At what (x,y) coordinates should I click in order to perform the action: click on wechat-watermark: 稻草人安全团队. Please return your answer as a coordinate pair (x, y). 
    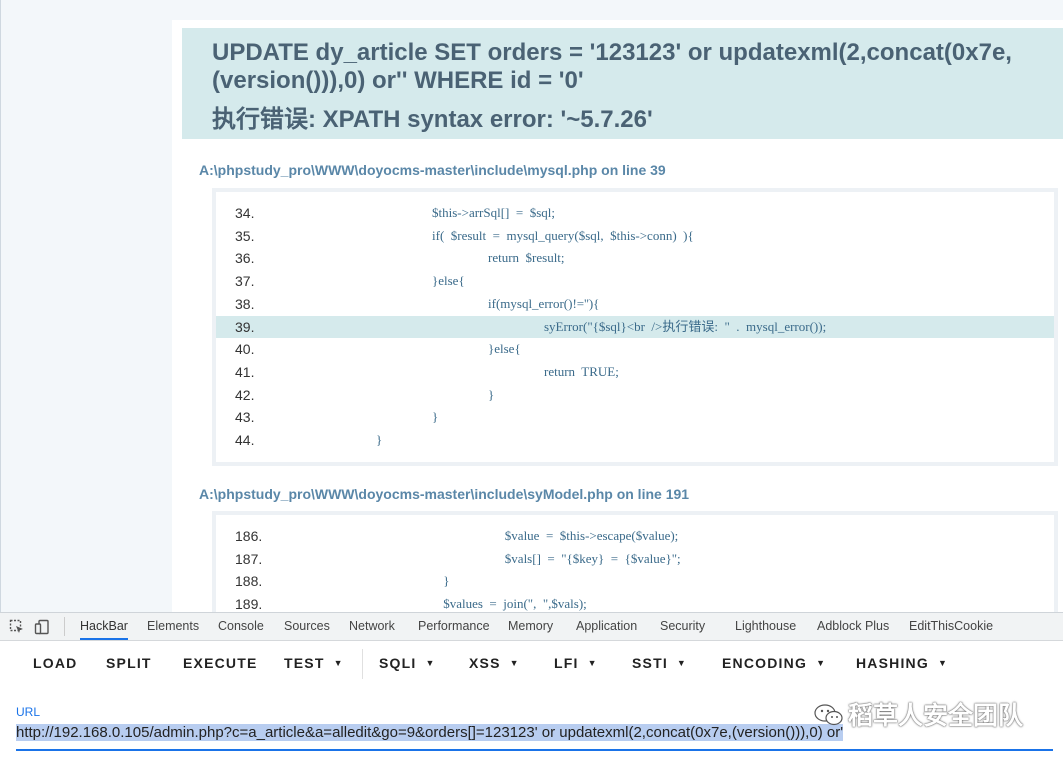
    Looking at the image, I should click on (918, 714).